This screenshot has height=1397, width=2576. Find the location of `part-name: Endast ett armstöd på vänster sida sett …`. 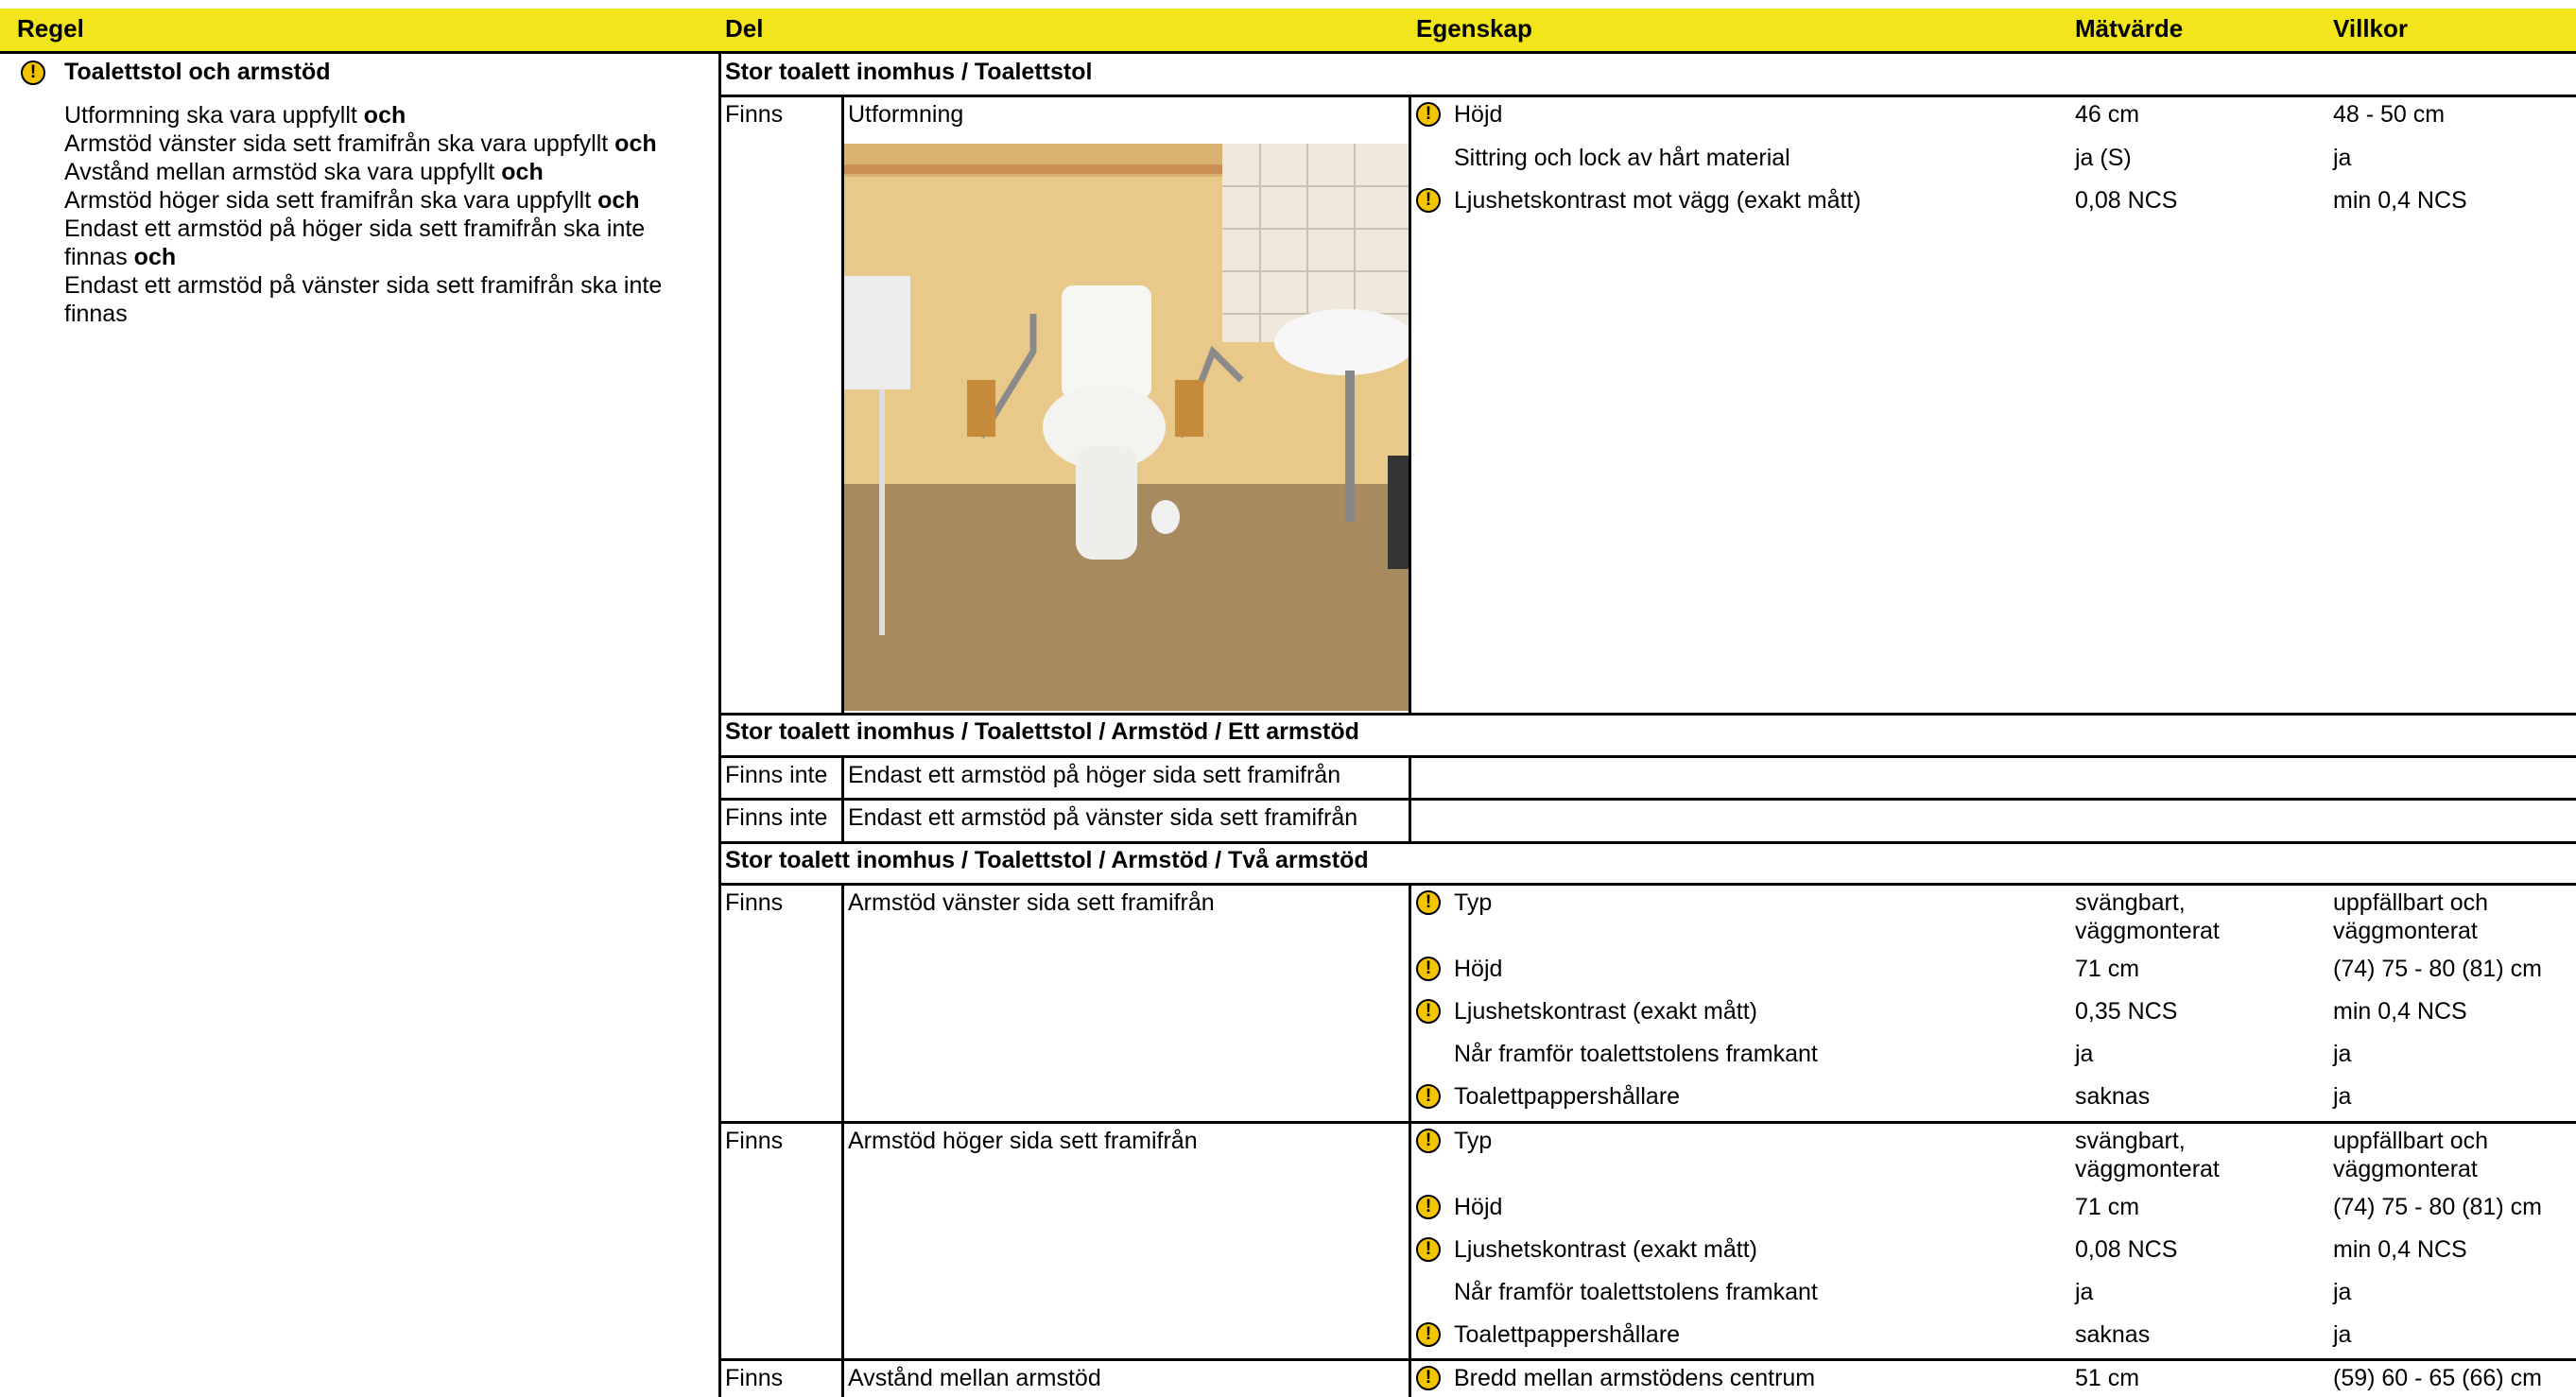

part-name: Endast ett armstöd på vänster sida sett … is located at coordinates (1103, 818).